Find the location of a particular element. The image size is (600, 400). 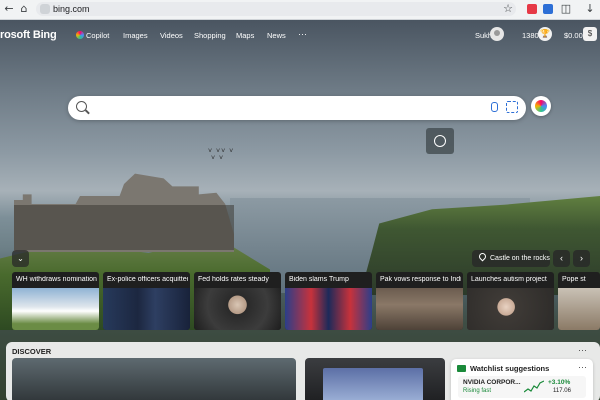

news-card: Launches autism project is located at coordinates (510, 301).